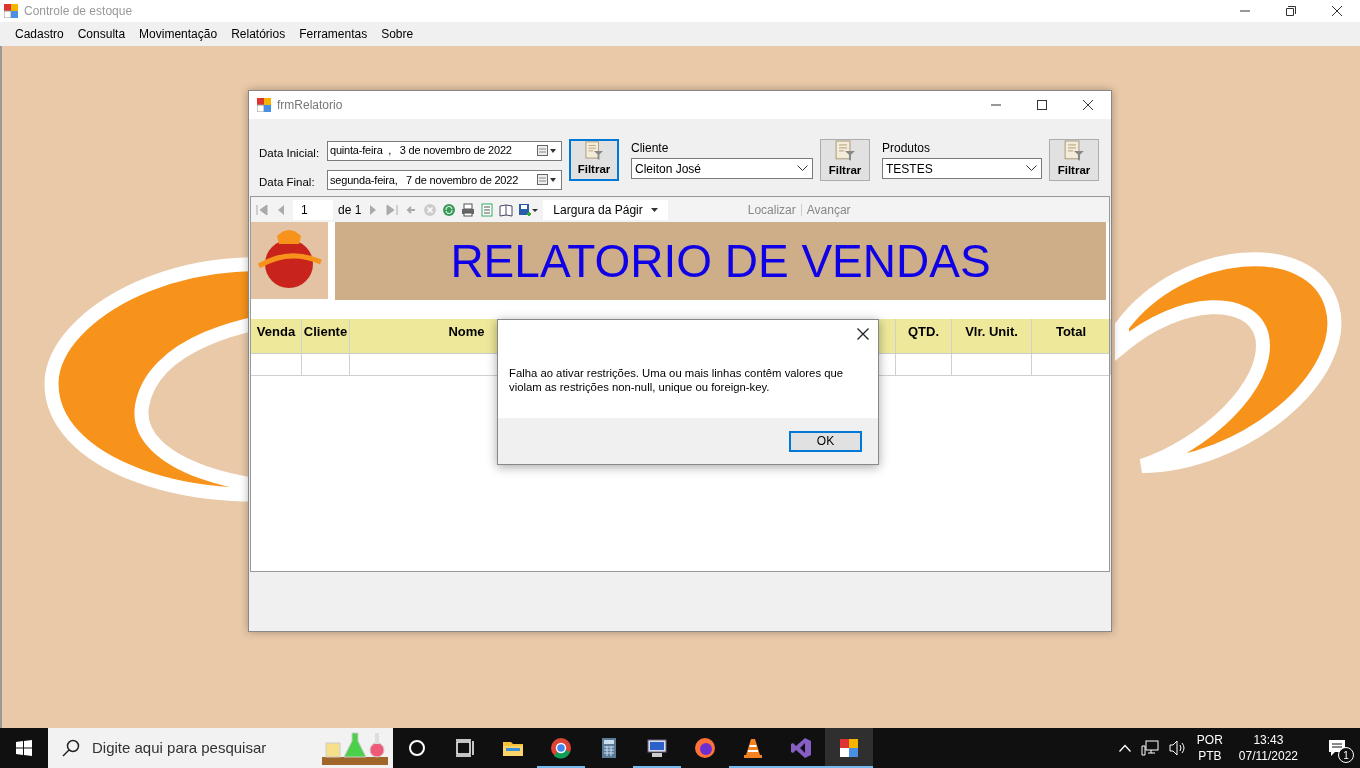 The width and height of the screenshot is (1360, 768). Describe the element at coordinates (1124, 748) in the screenshot. I see `chevron-up-icon` at that location.